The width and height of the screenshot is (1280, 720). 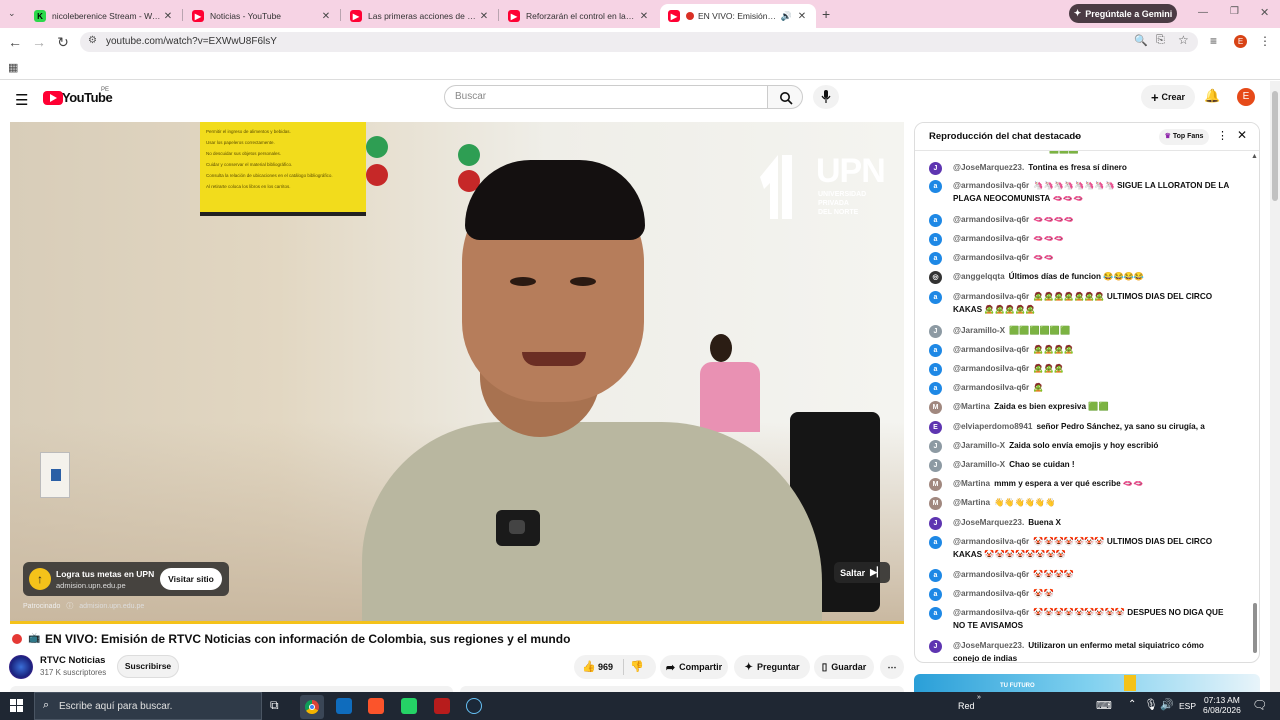 I want to click on voice-search-button, so click(x=826, y=97).